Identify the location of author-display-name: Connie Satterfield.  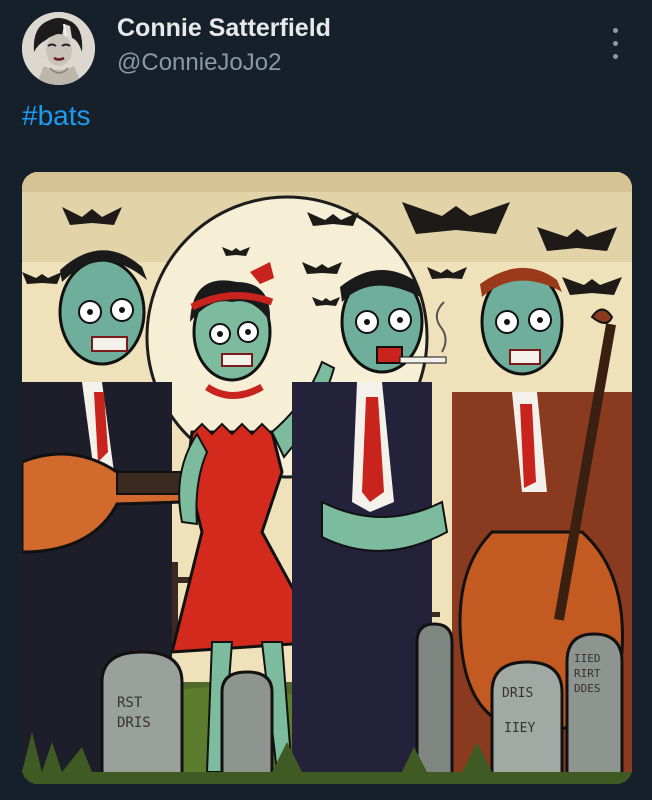
(224, 28).